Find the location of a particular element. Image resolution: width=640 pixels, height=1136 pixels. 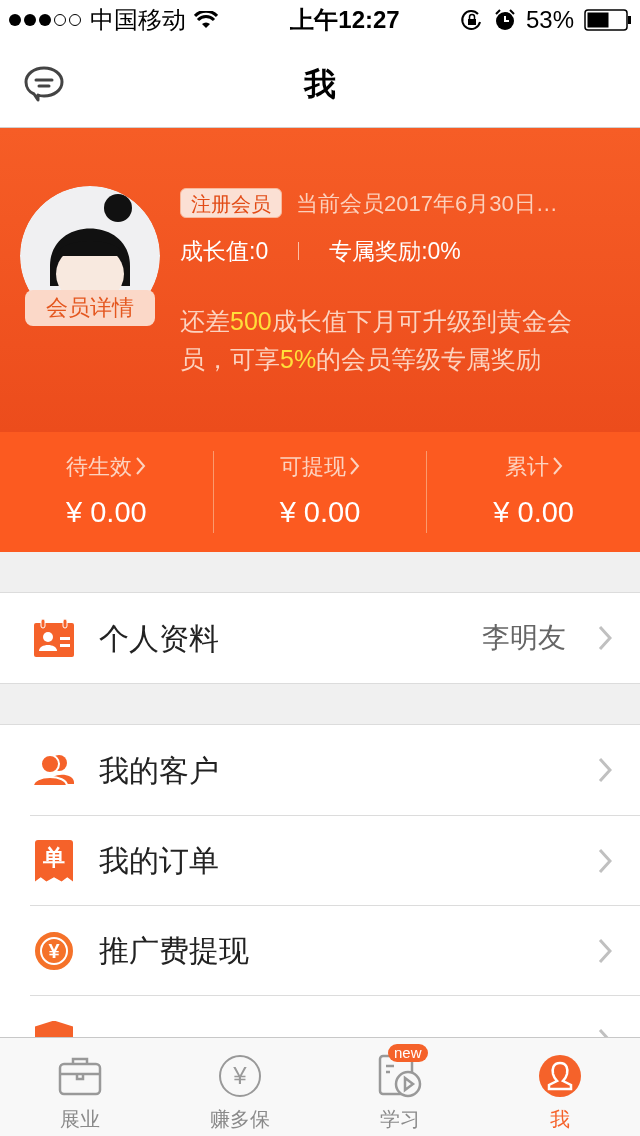

menu-value: 李明友 is located at coordinates (524, 638).